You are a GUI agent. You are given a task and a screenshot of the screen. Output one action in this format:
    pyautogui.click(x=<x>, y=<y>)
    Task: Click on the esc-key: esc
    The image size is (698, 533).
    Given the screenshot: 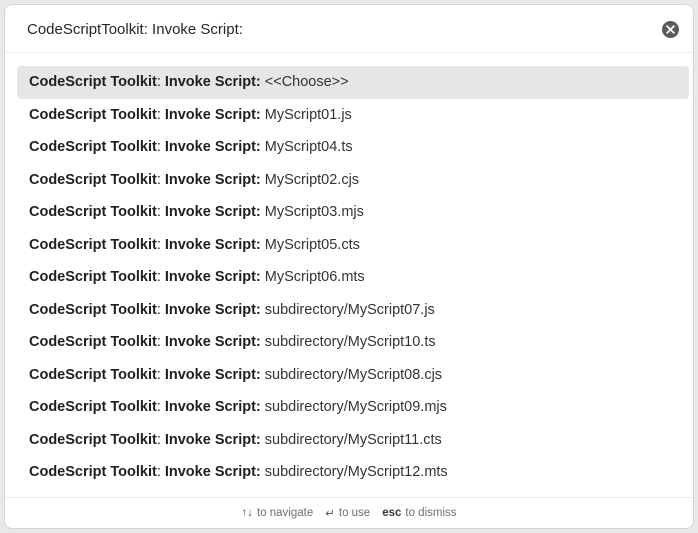 What is the action you would take?
    pyautogui.click(x=392, y=513)
    